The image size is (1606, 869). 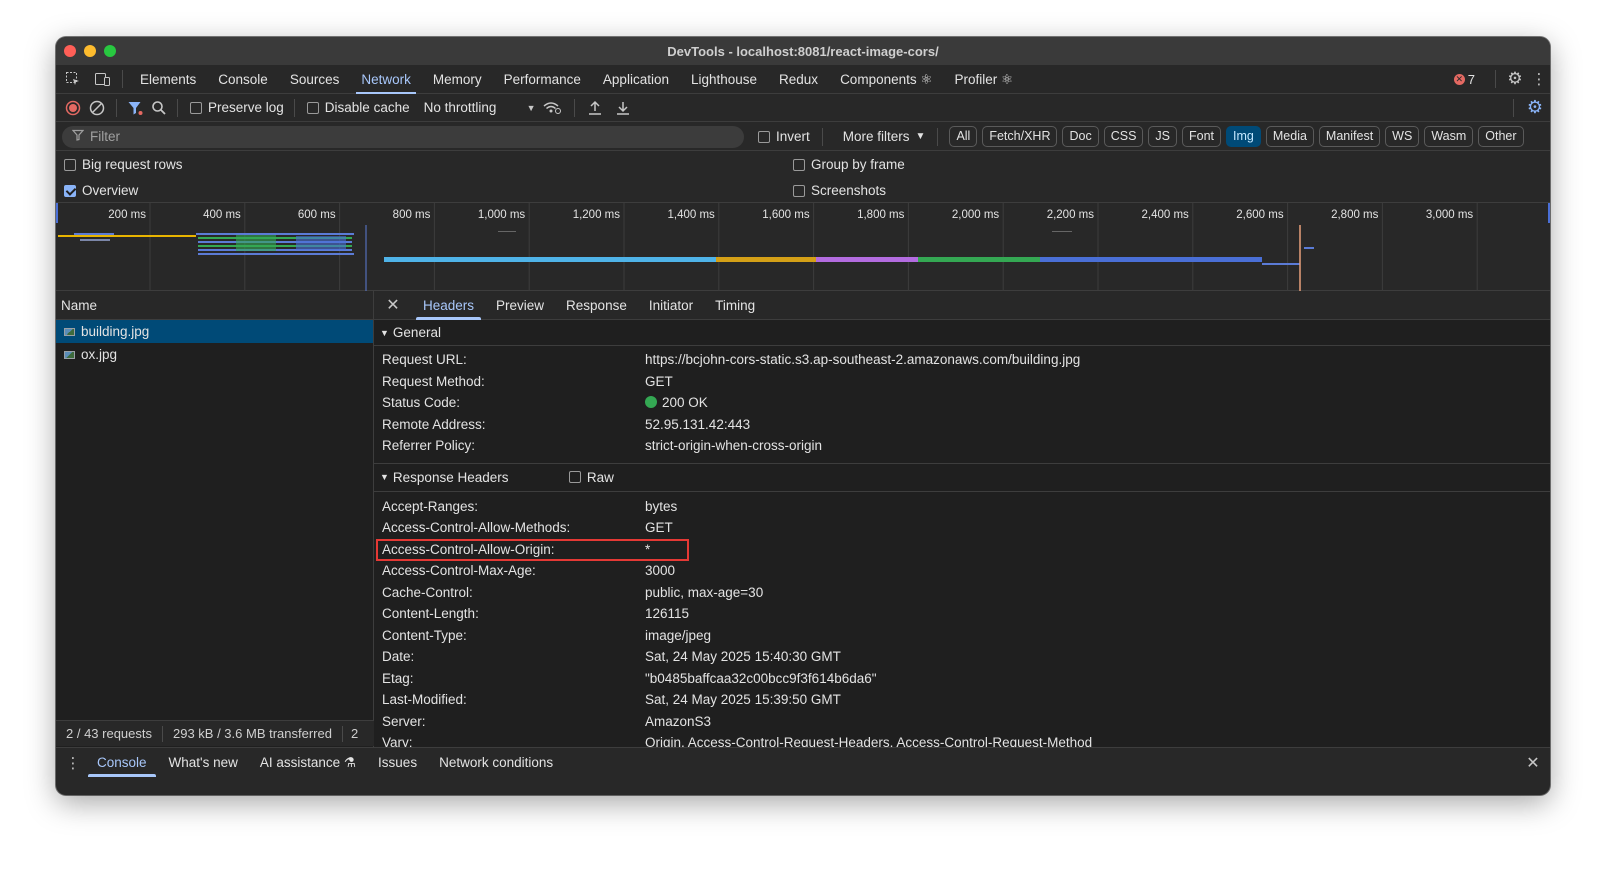 I want to click on timeline-tick-label: 600 ms, so click(x=317, y=215).